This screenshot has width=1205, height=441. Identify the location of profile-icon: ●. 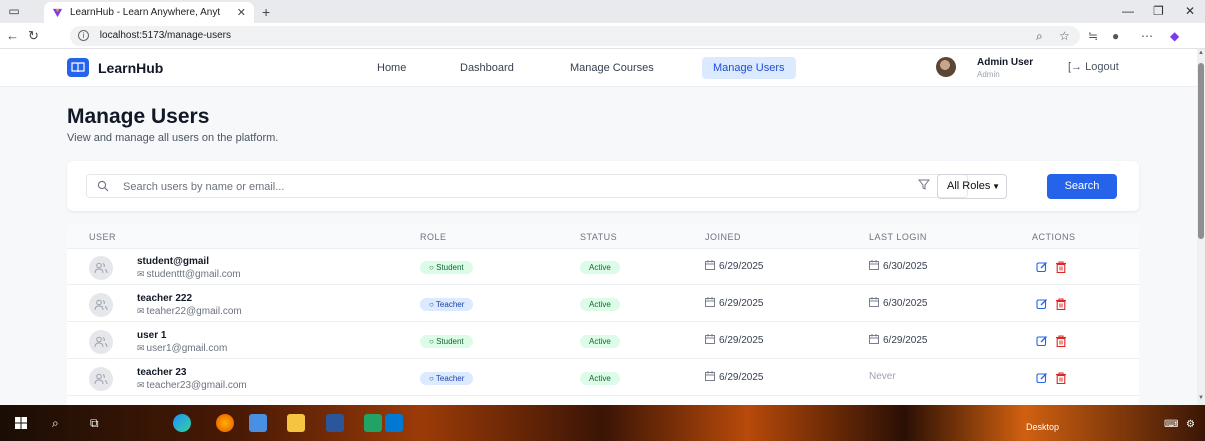
(1115, 36).